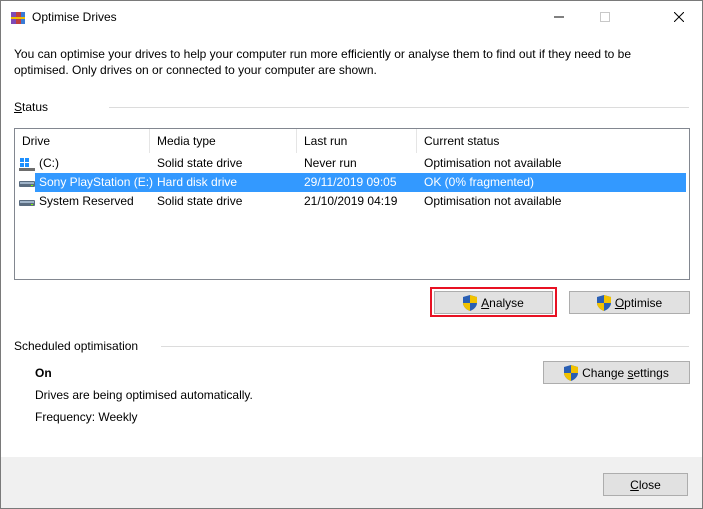  Describe the element at coordinates (86, 417) in the screenshot. I see `schedule-frequency: Frequency: Weekly` at that location.